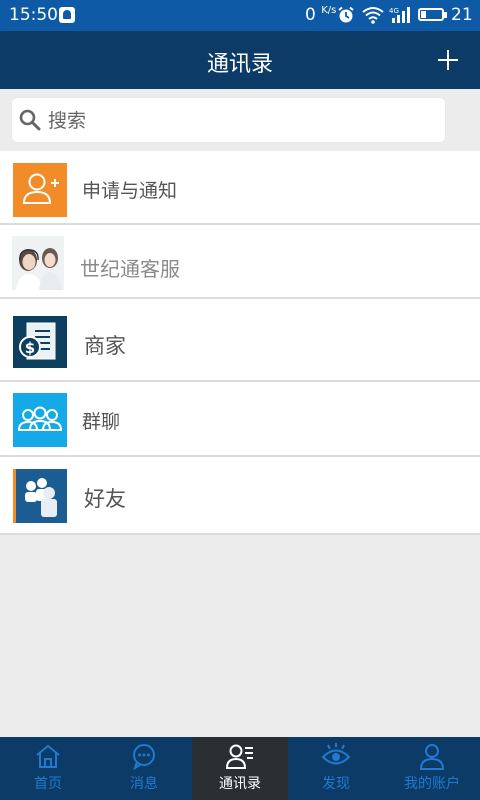 The width and height of the screenshot is (480, 800). Describe the element at coordinates (40, 190) in the screenshot. I see `add-user-icon` at that location.